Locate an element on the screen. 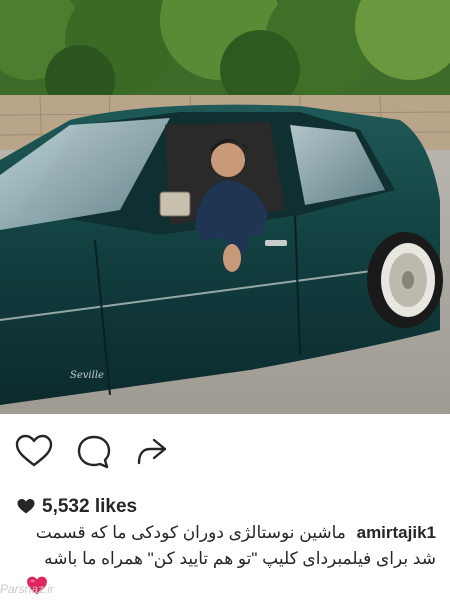  heart-outline-icon is located at coordinates (34, 450).